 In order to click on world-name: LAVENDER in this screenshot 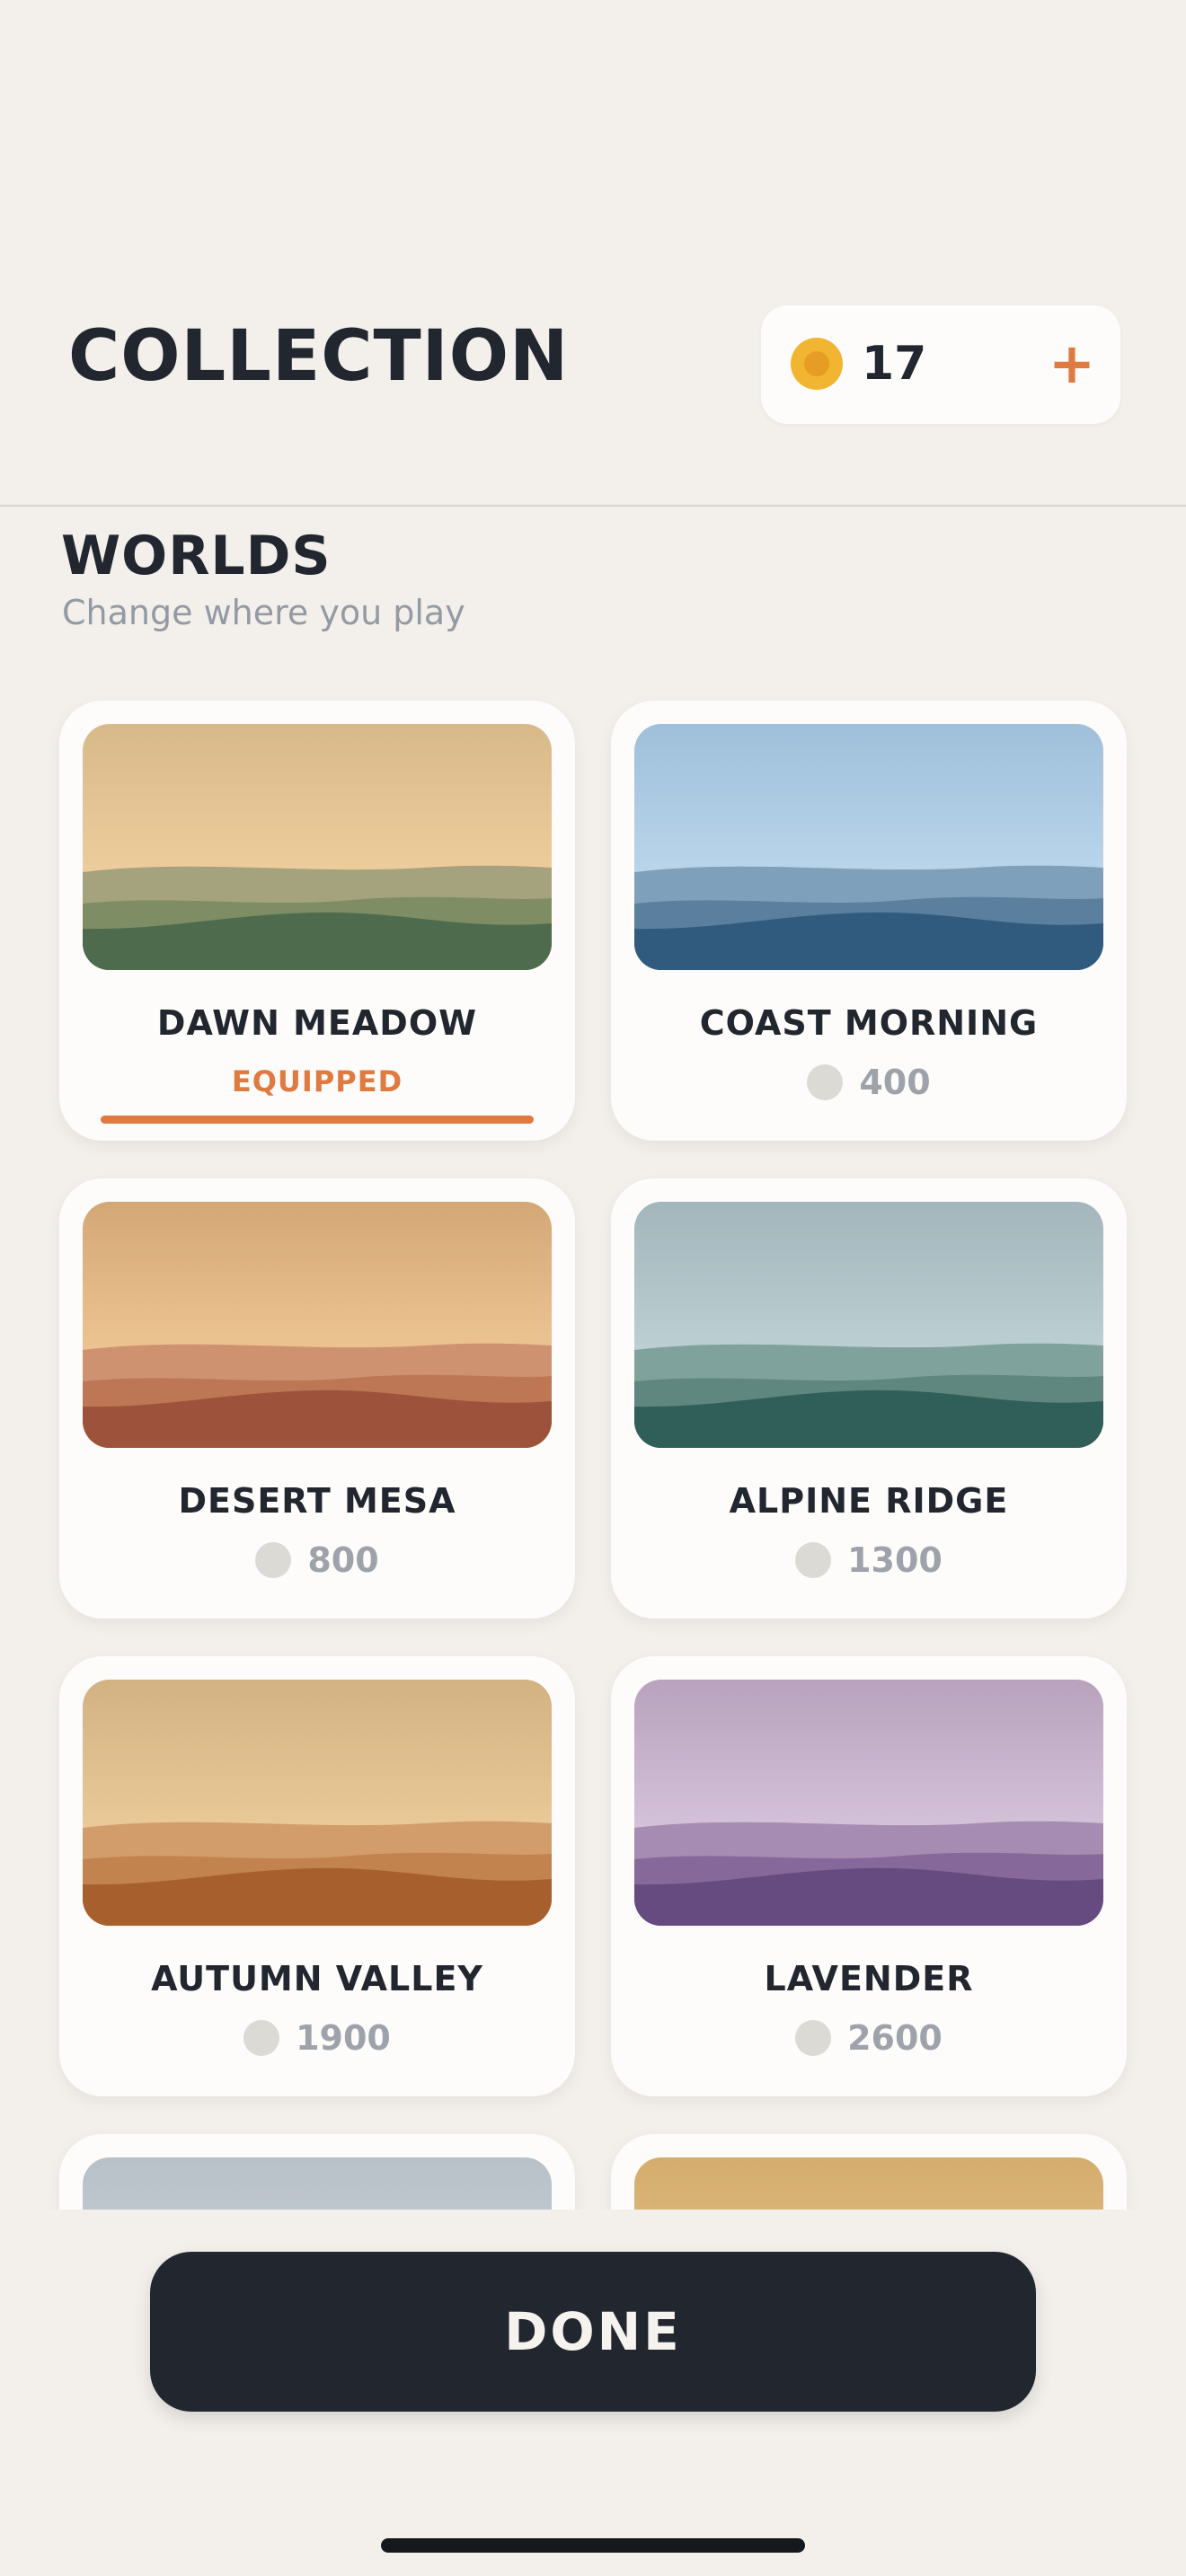, I will do `click(869, 1978)`.